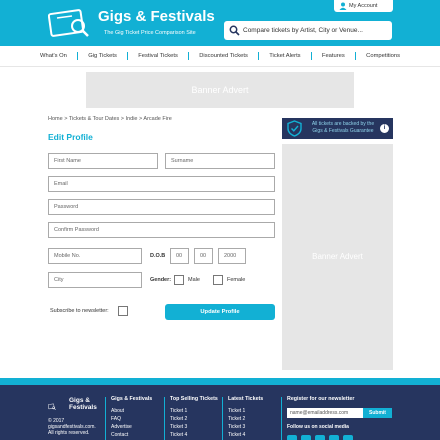 This screenshot has width=440, height=440. Describe the element at coordinates (315, 30) in the screenshot. I see `search-input` at that location.